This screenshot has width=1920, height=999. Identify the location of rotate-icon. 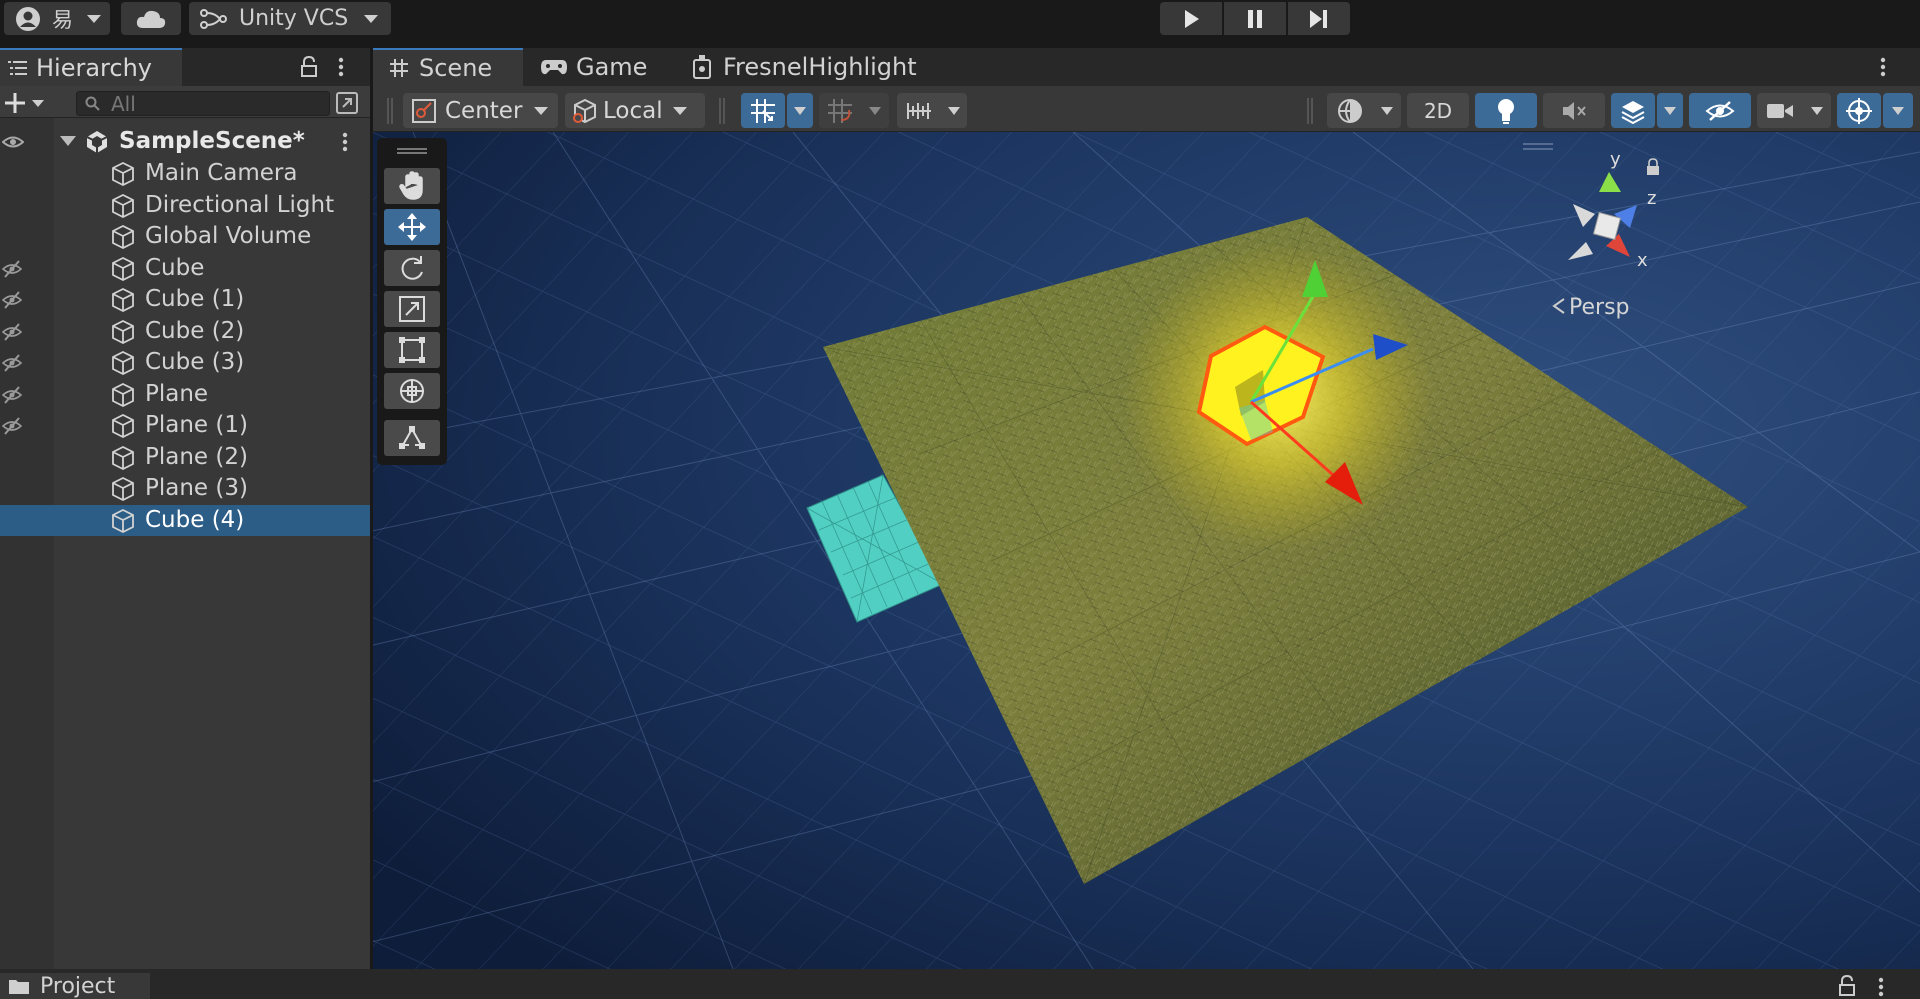
(412, 268).